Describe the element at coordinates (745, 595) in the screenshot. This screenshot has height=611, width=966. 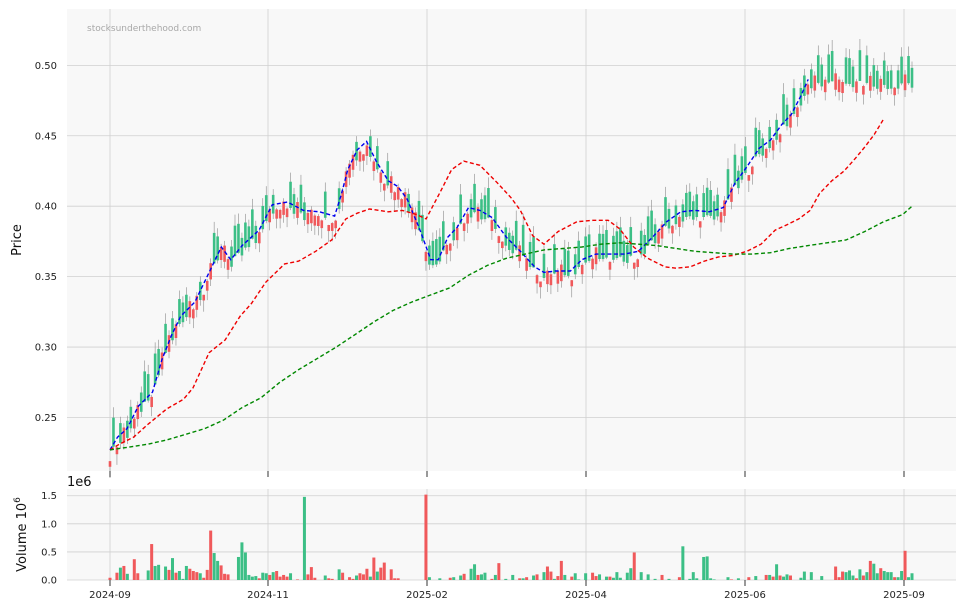
I see `x-tick-label: 2025-06` at that location.